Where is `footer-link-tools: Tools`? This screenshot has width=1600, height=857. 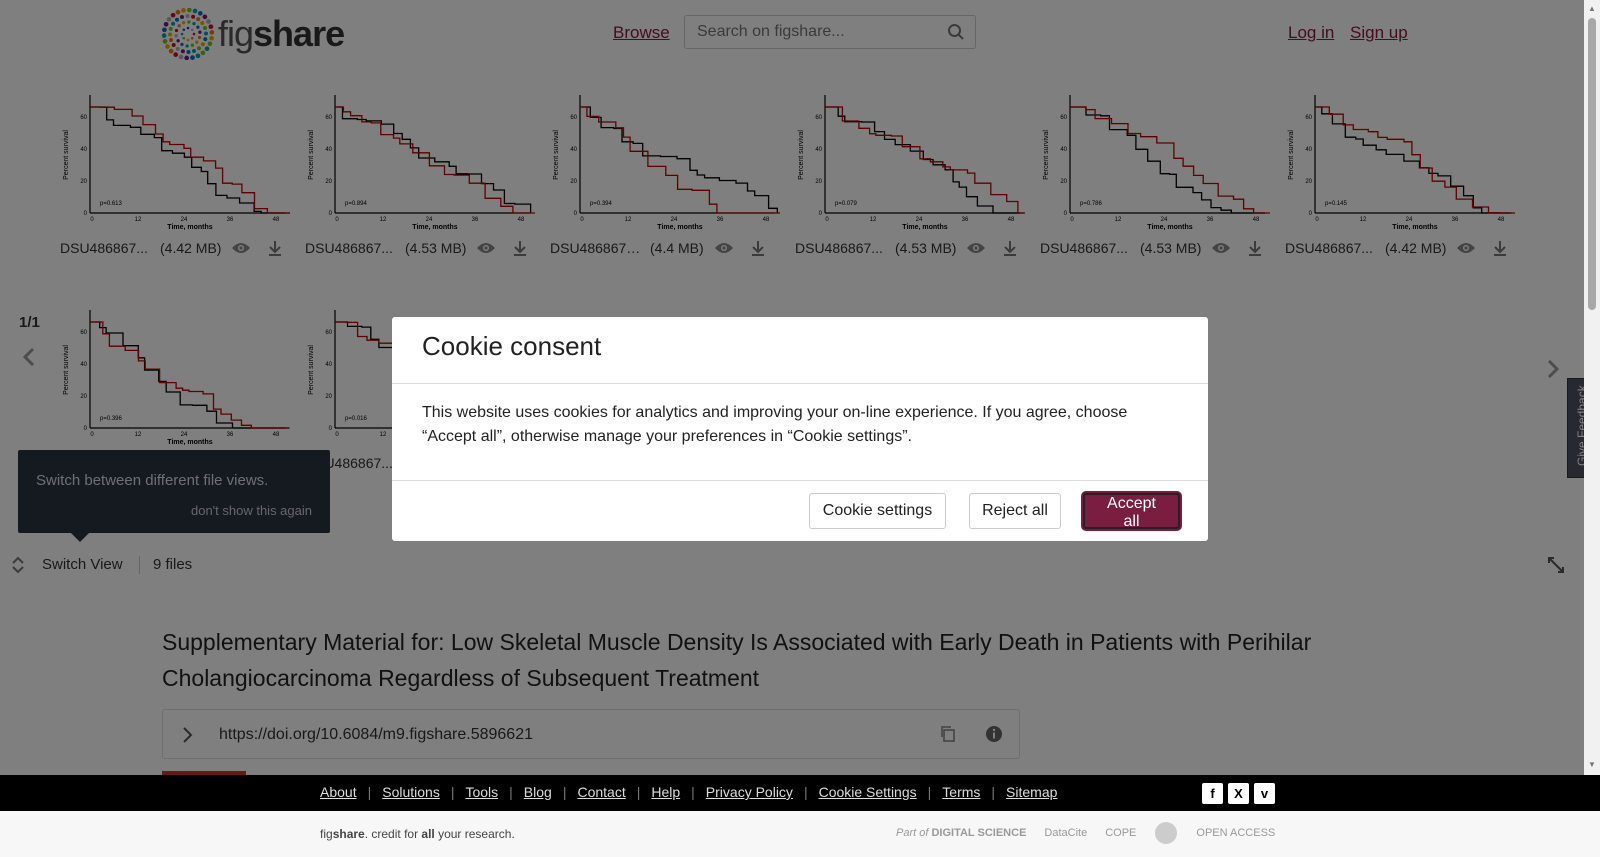 footer-link-tools: Tools is located at coordinates (481, 792).